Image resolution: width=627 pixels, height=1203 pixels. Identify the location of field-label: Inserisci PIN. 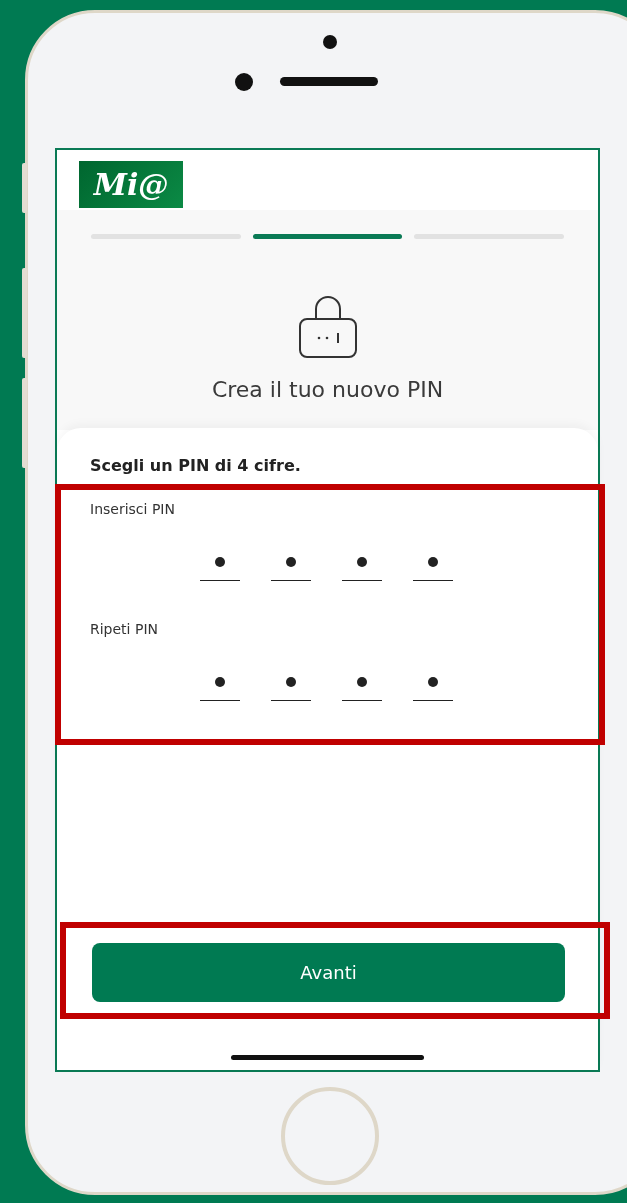
(133, 509).